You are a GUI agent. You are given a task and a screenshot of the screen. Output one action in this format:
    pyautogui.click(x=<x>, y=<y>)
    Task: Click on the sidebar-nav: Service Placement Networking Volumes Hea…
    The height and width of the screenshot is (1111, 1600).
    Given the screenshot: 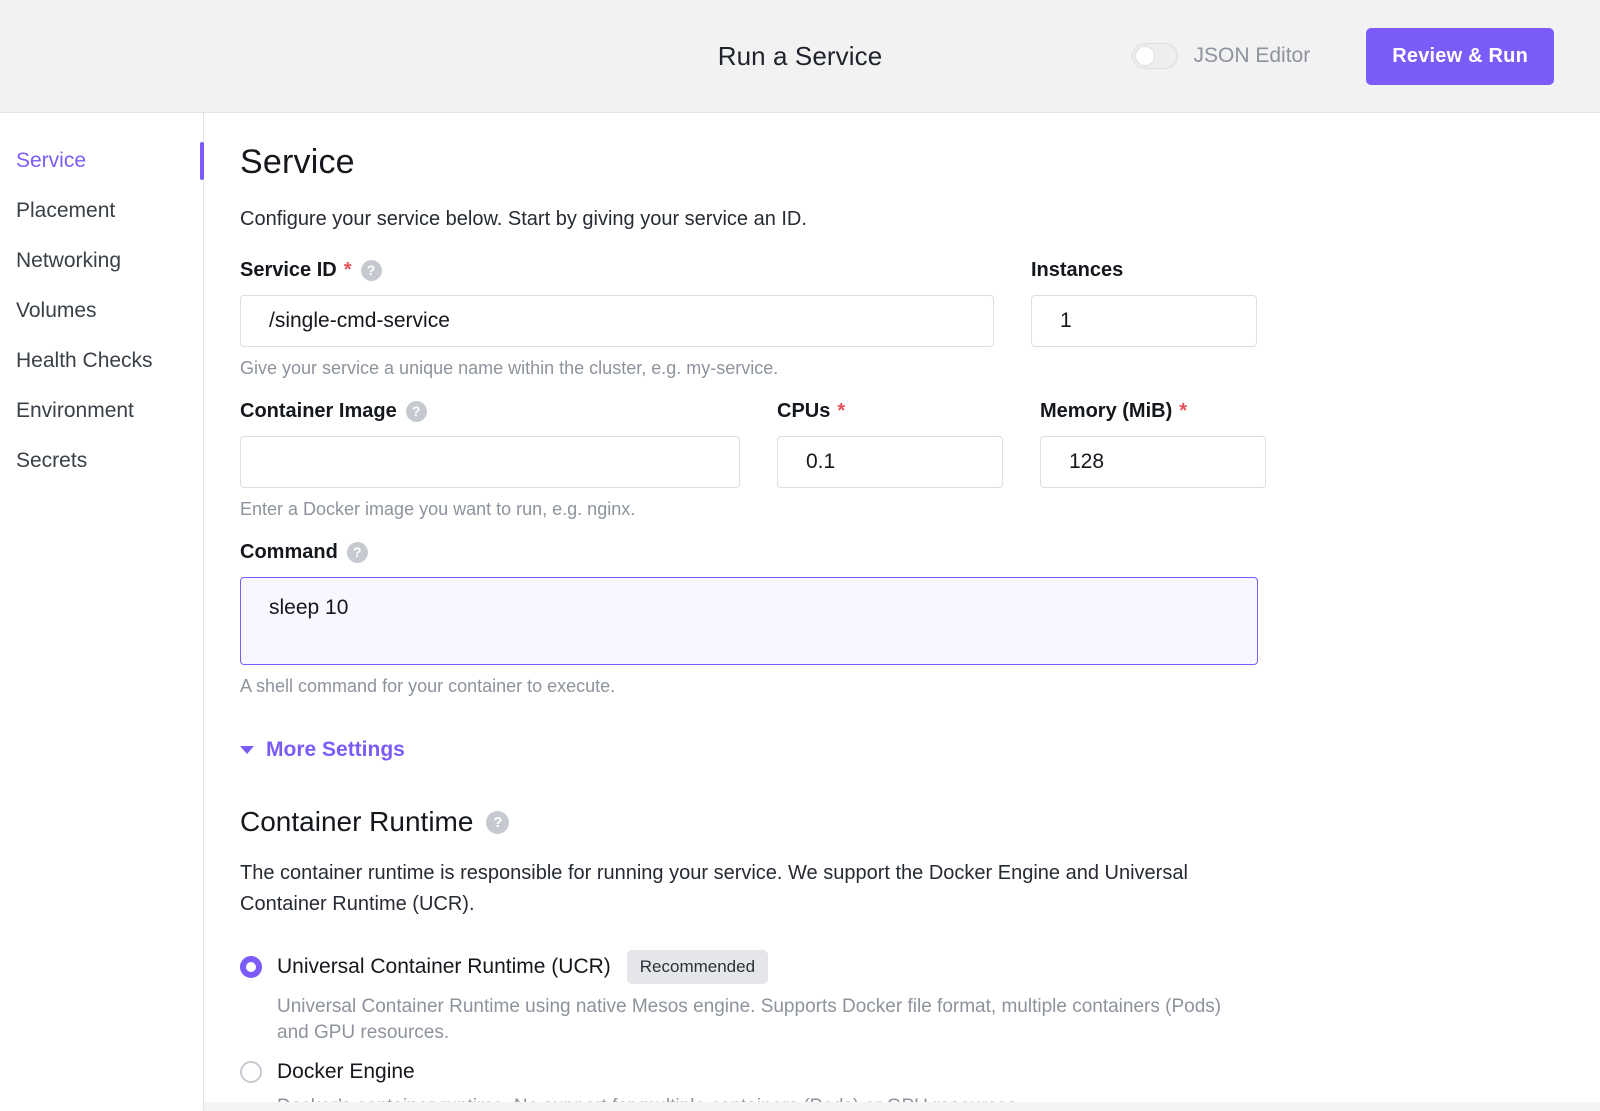 What is the action you would take?
    pyautogui.click(x=102, y=612)
    